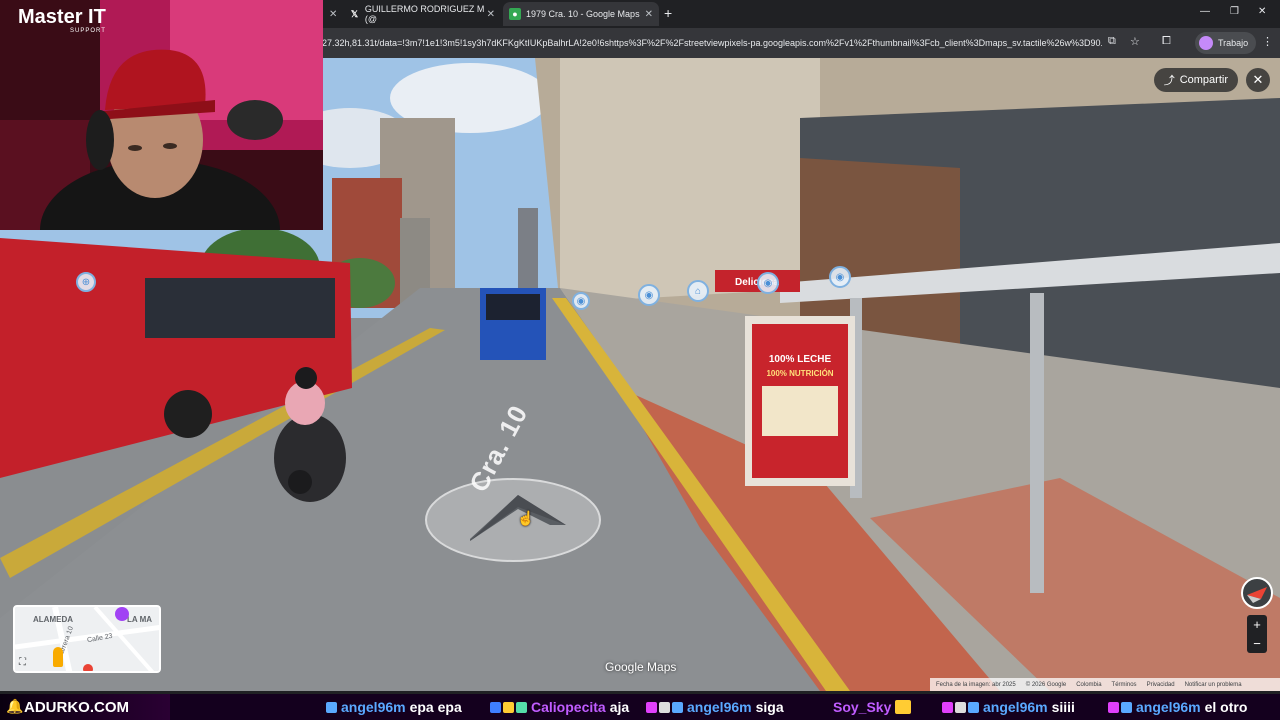 This screenshot has height=720, width=1280. I want to click on chat-text: el otro, so click(1226, 707).